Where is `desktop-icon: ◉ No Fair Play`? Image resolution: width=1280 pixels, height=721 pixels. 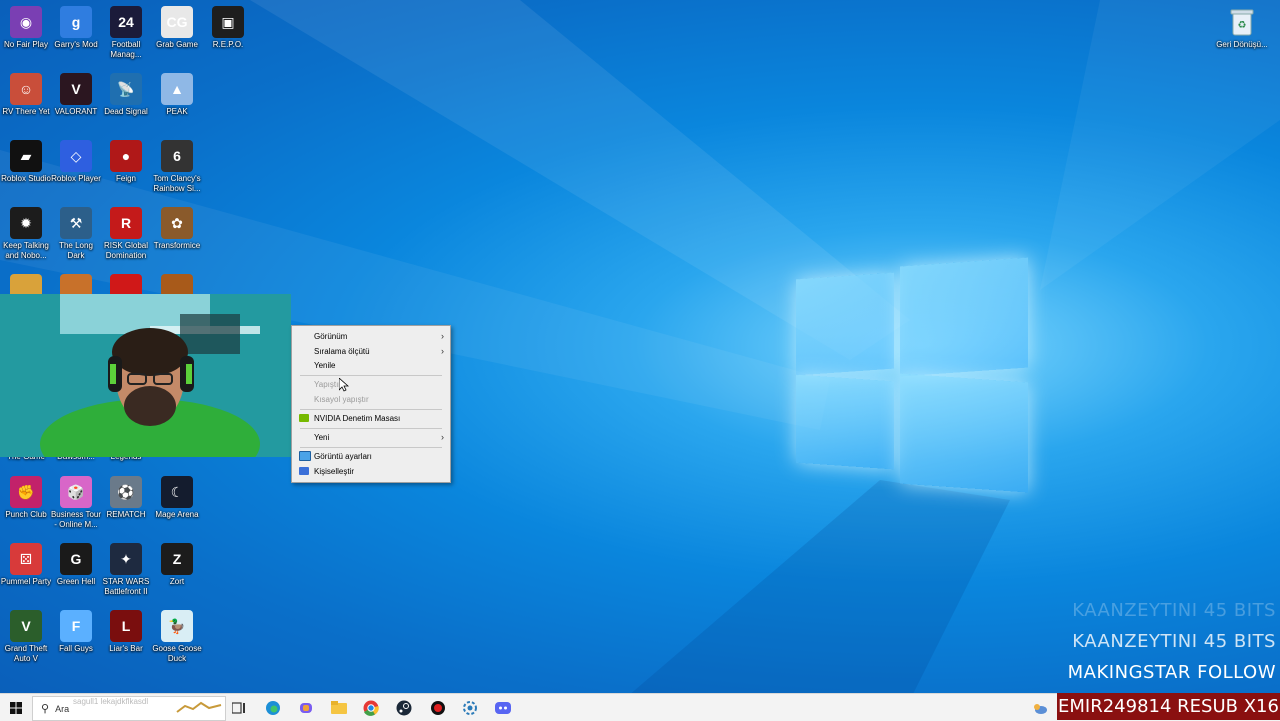
desktop-icon: ◉ No Fair Play is located at coordinates (26, 28).